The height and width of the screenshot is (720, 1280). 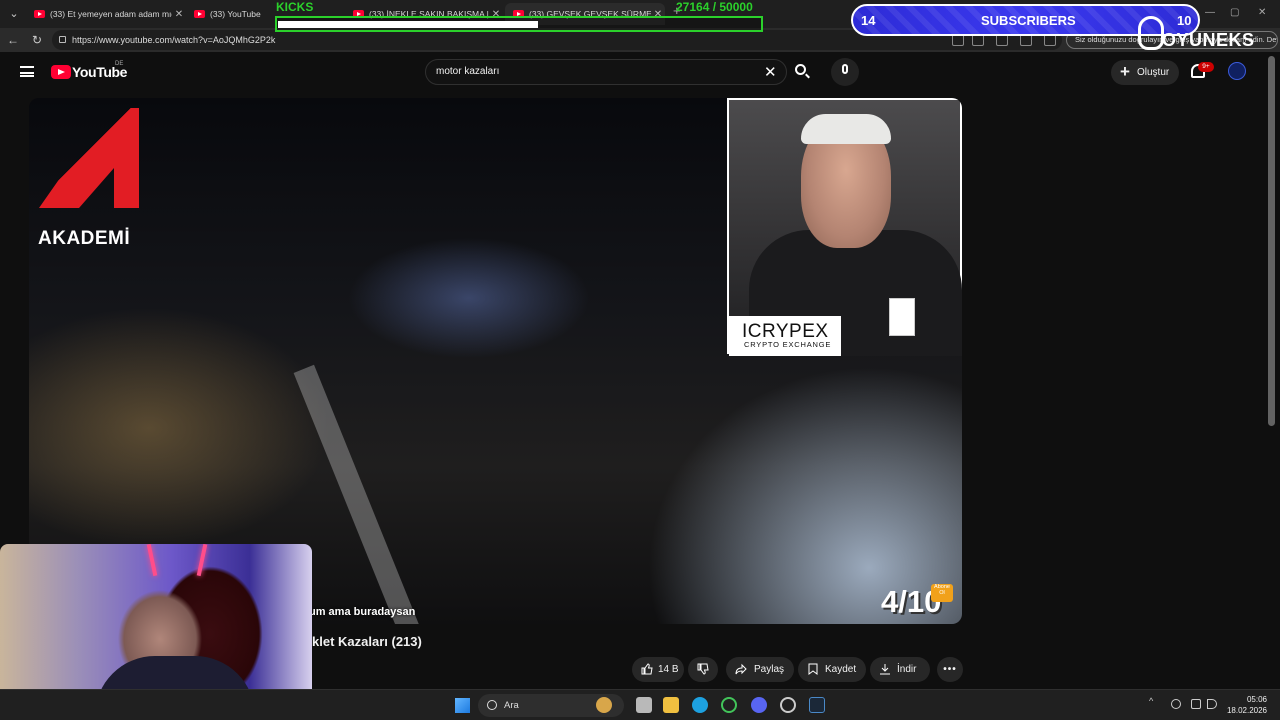 What do you see at coordinates (1145, 72) in the screenshot?
I see `create-button: Oluştur` at bounding box center [1145, 72].